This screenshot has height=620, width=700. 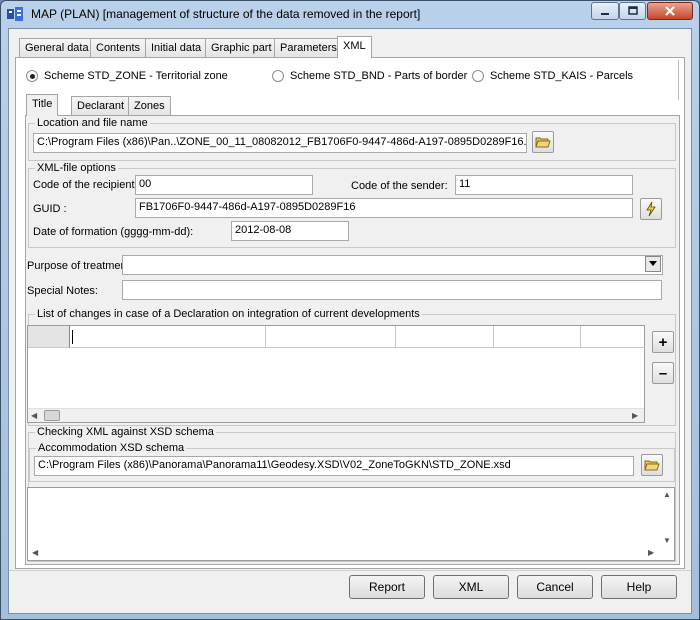 I want to click on guid-input: FB1706F0-9447-486d-A197-0895D0289F16, so click(x=384, y=208).